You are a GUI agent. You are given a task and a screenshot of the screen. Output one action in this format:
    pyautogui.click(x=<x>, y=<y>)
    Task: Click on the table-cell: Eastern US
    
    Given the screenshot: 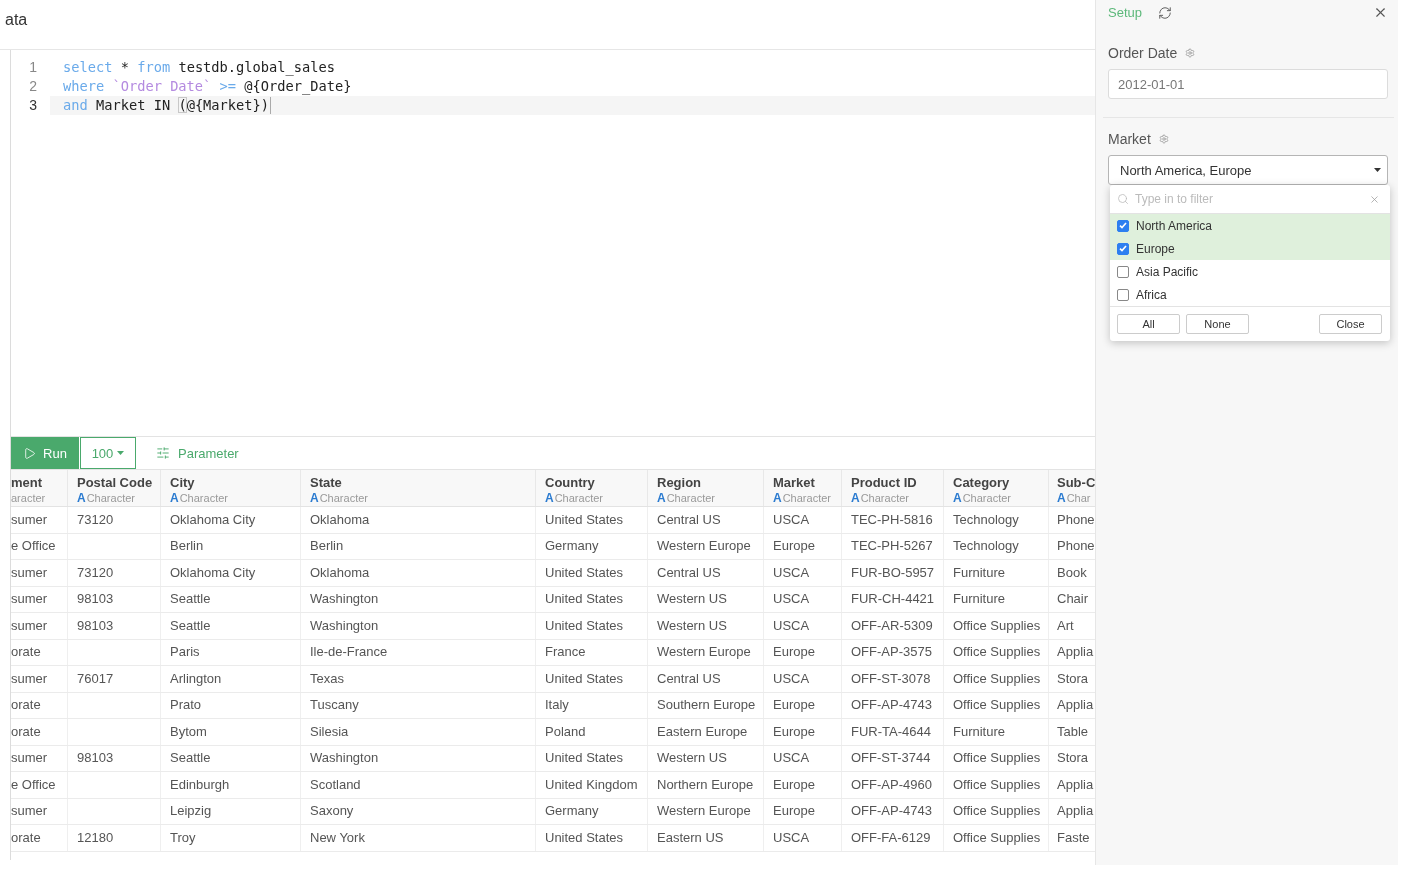 What is the action you would take?
    pyautogui.click(x=690, y=837)
    